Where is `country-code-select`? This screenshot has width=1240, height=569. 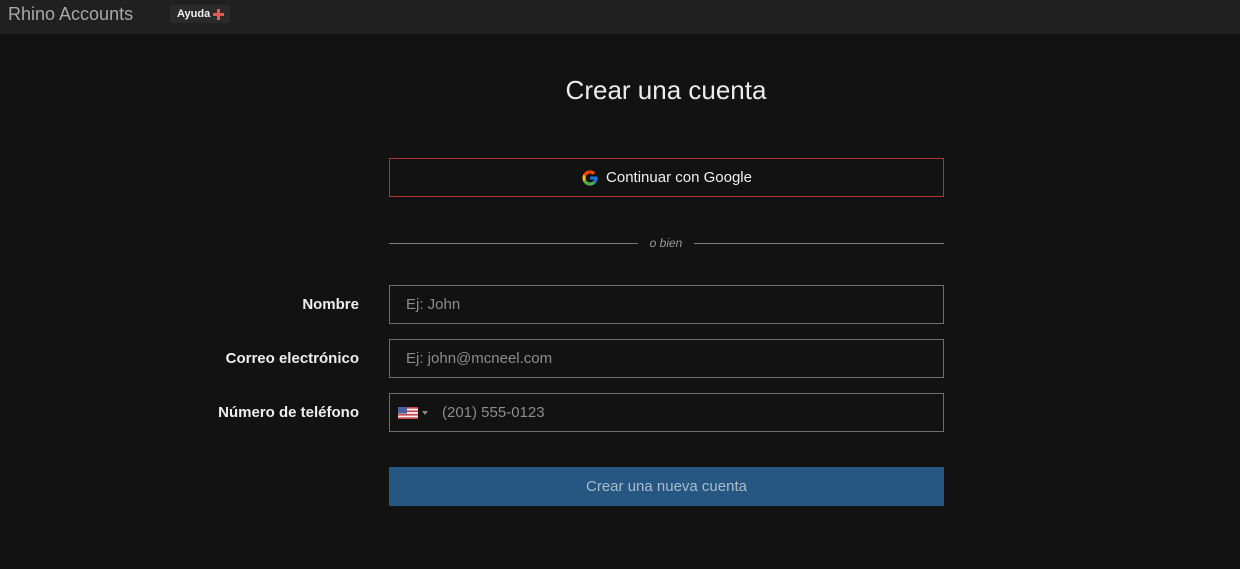 country-code-select is located at coordinates (413, 413).